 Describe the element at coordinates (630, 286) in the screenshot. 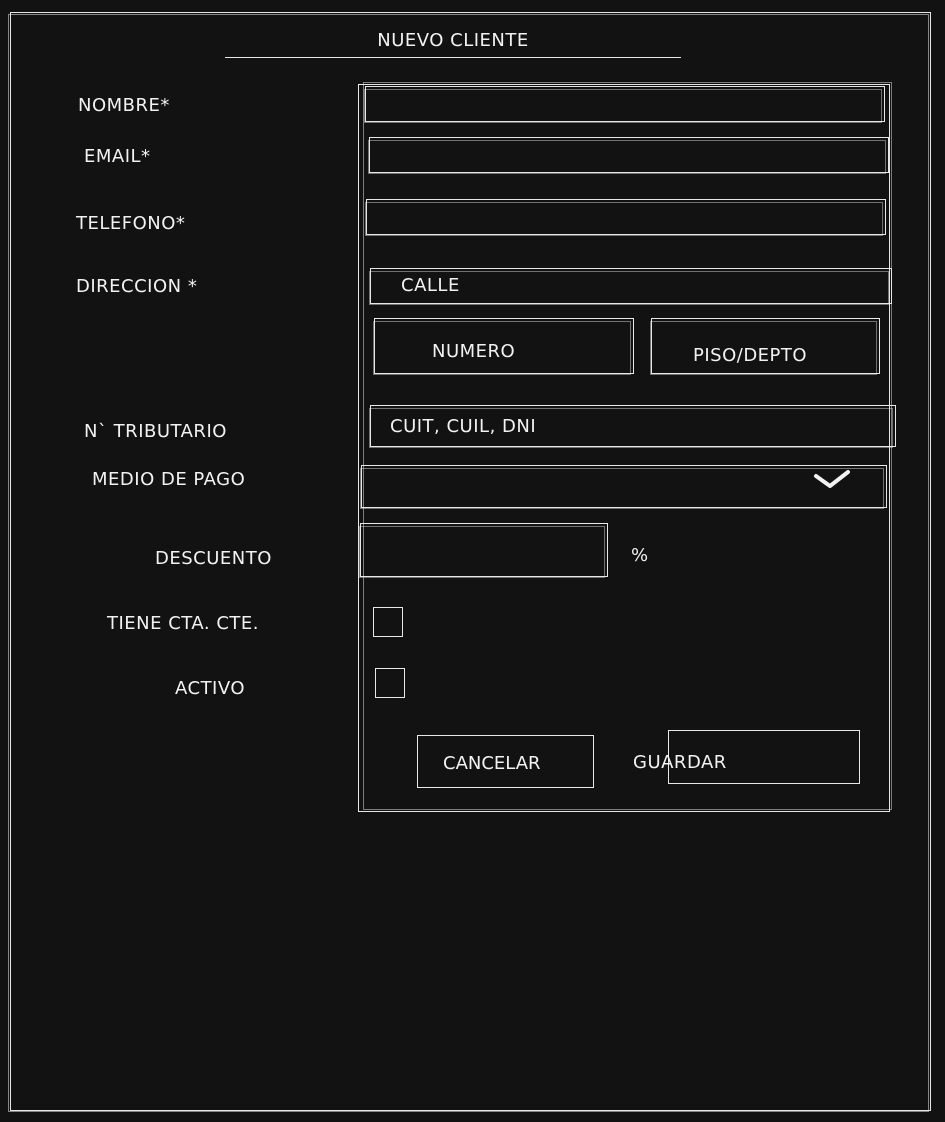

I see `calle-input: CALLE` at that location.